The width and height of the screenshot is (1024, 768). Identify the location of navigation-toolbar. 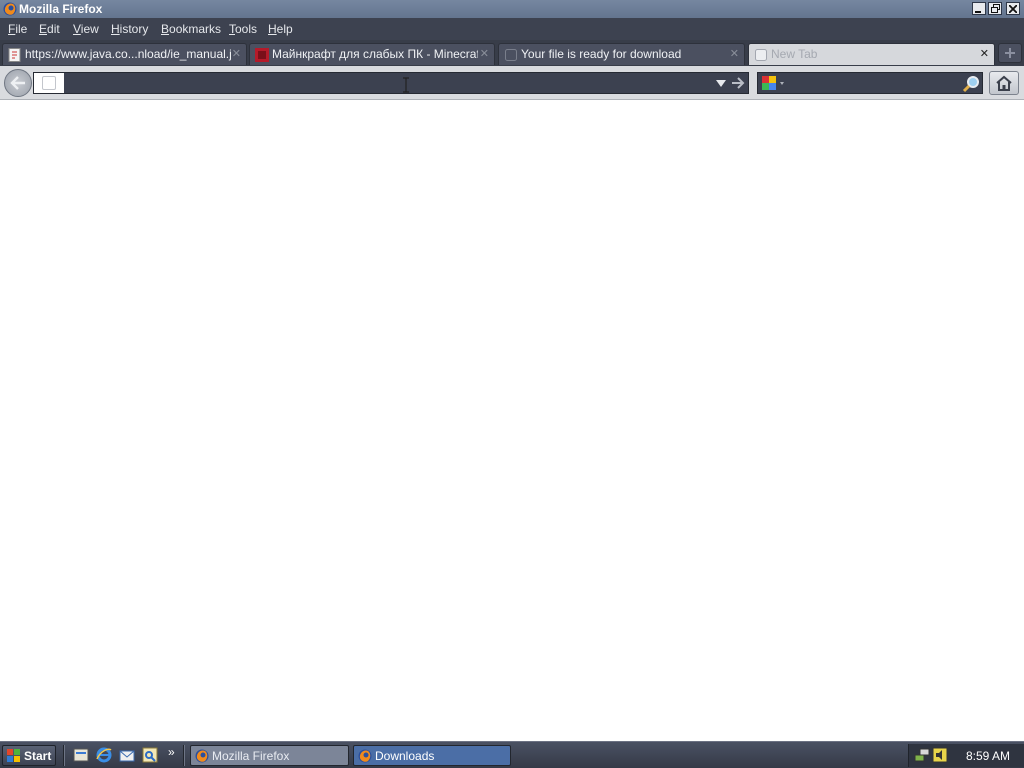
(512, 83).